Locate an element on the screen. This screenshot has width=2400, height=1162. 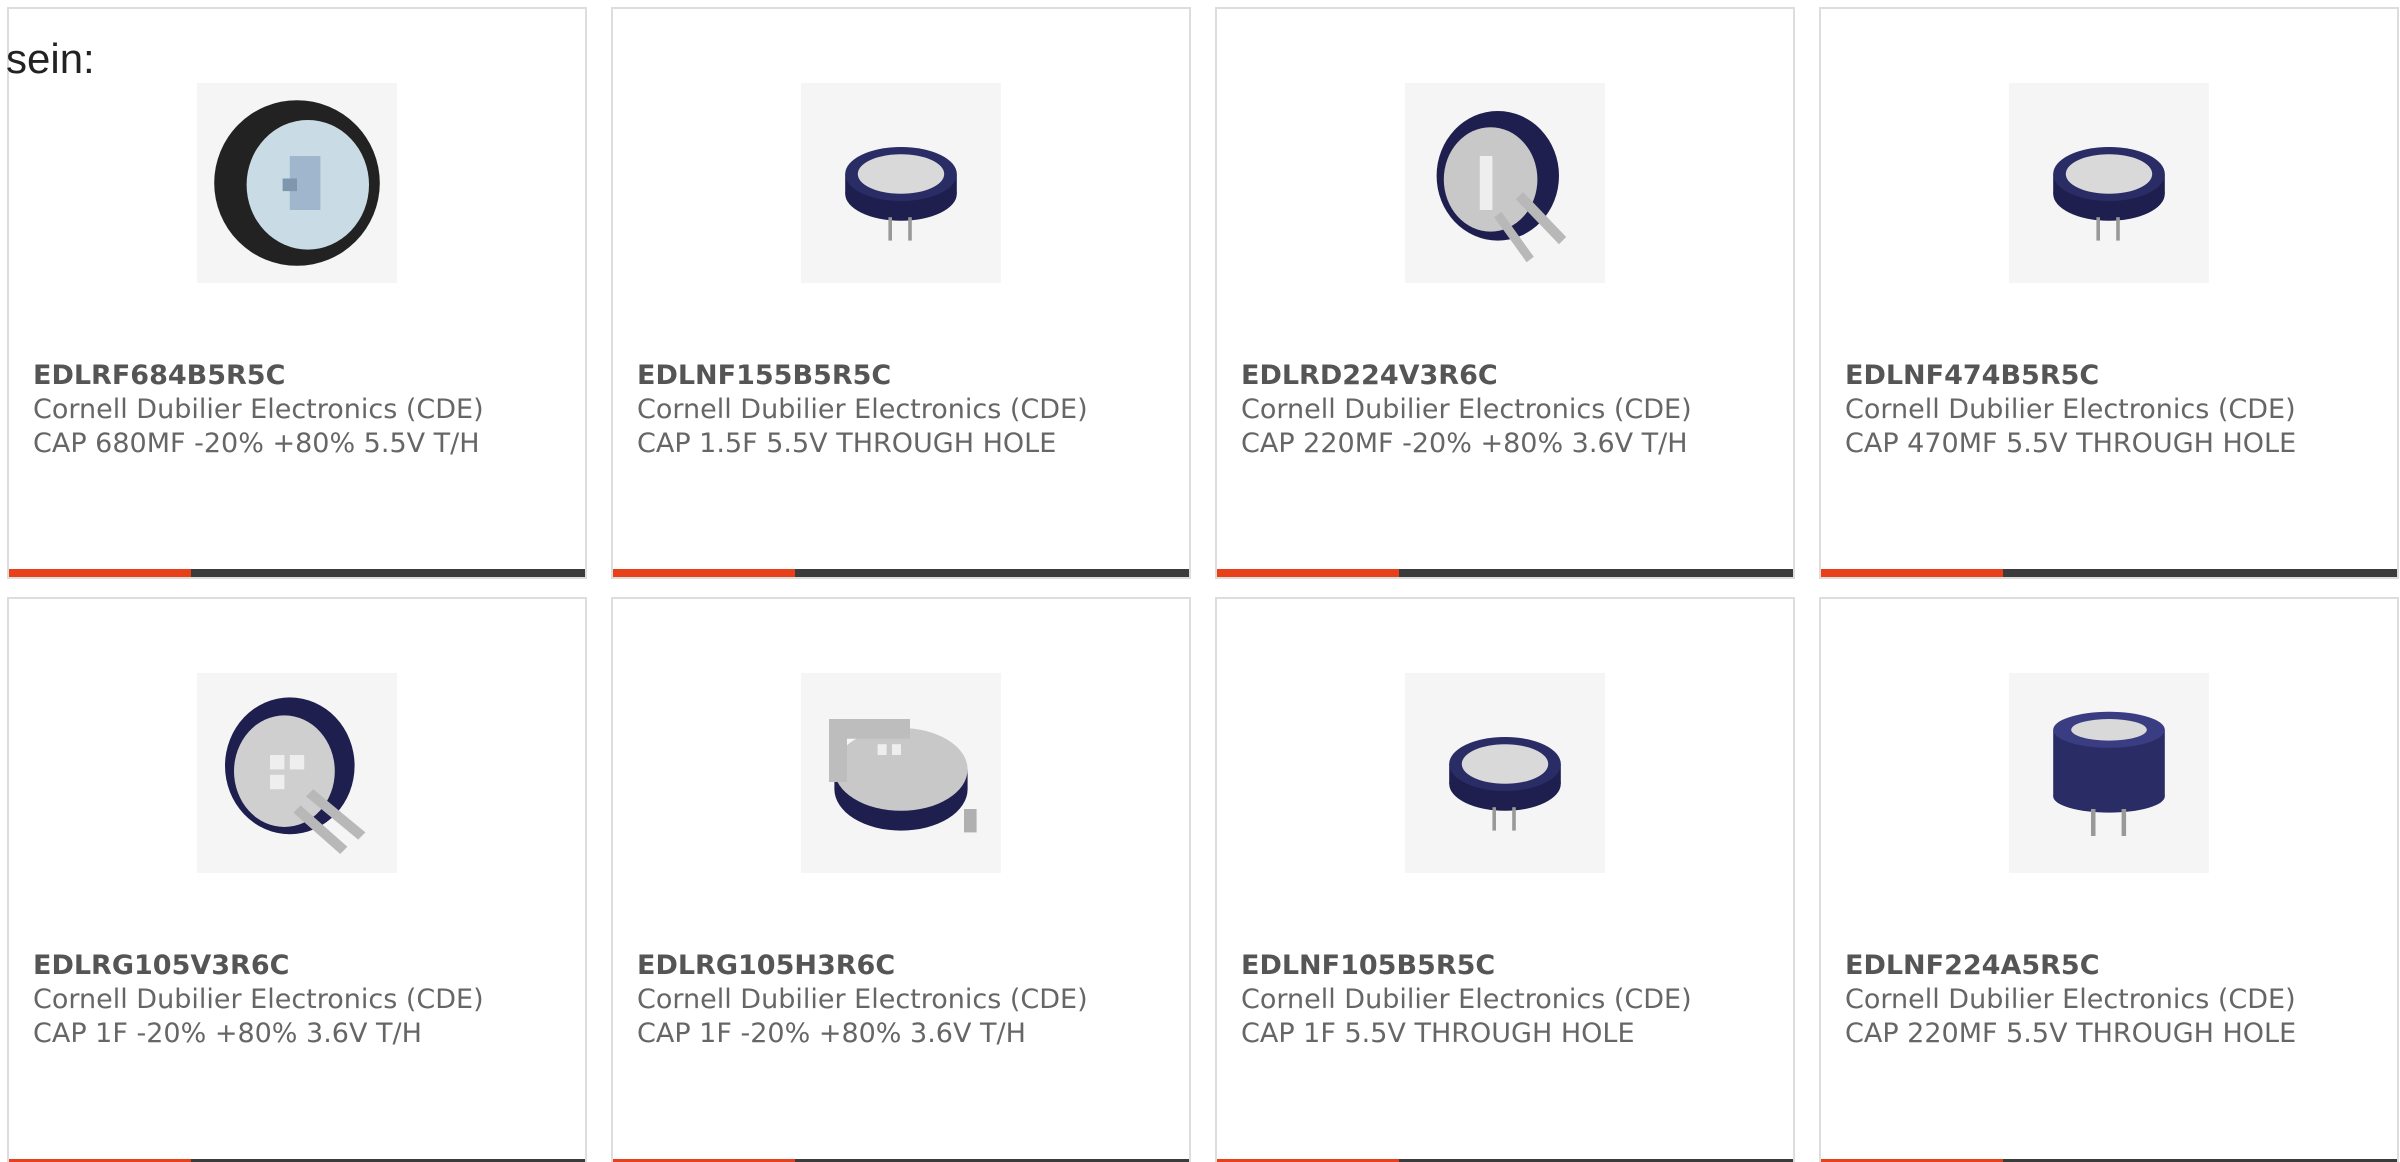
black-radial-supercap-icon is located at coordinates (297, 183).